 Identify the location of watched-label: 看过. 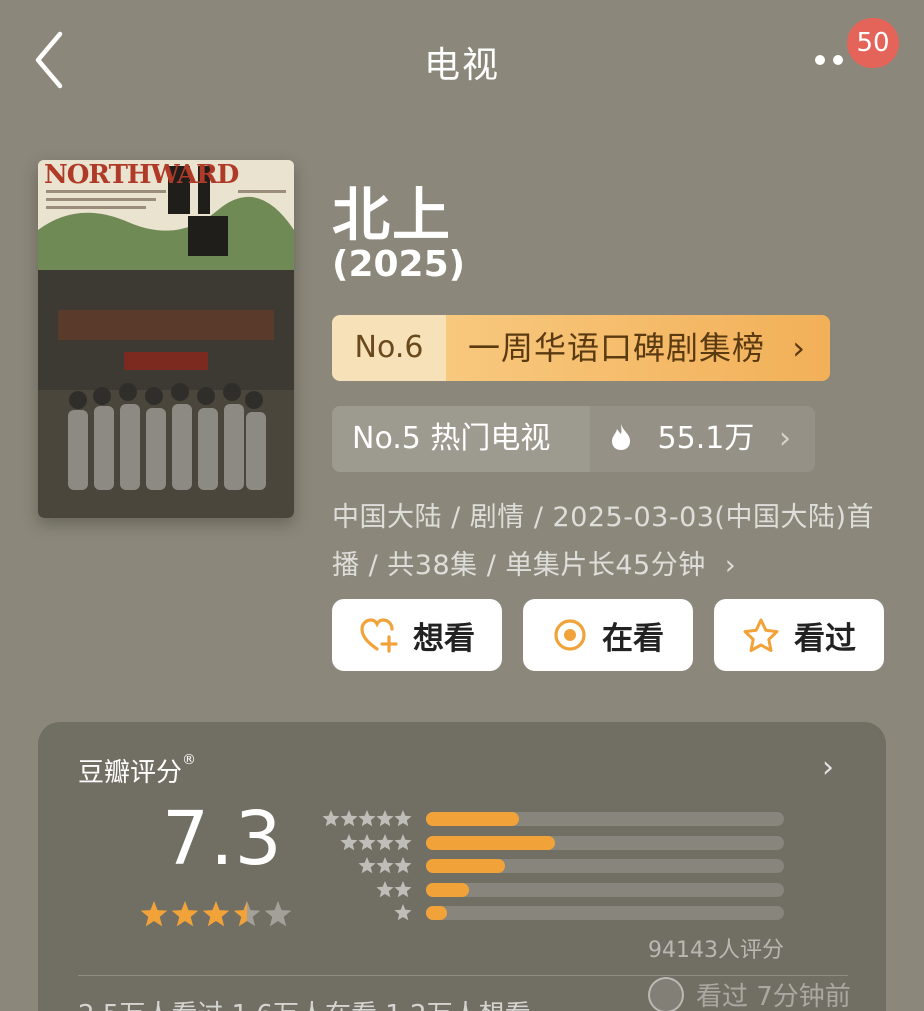
(825, 638).